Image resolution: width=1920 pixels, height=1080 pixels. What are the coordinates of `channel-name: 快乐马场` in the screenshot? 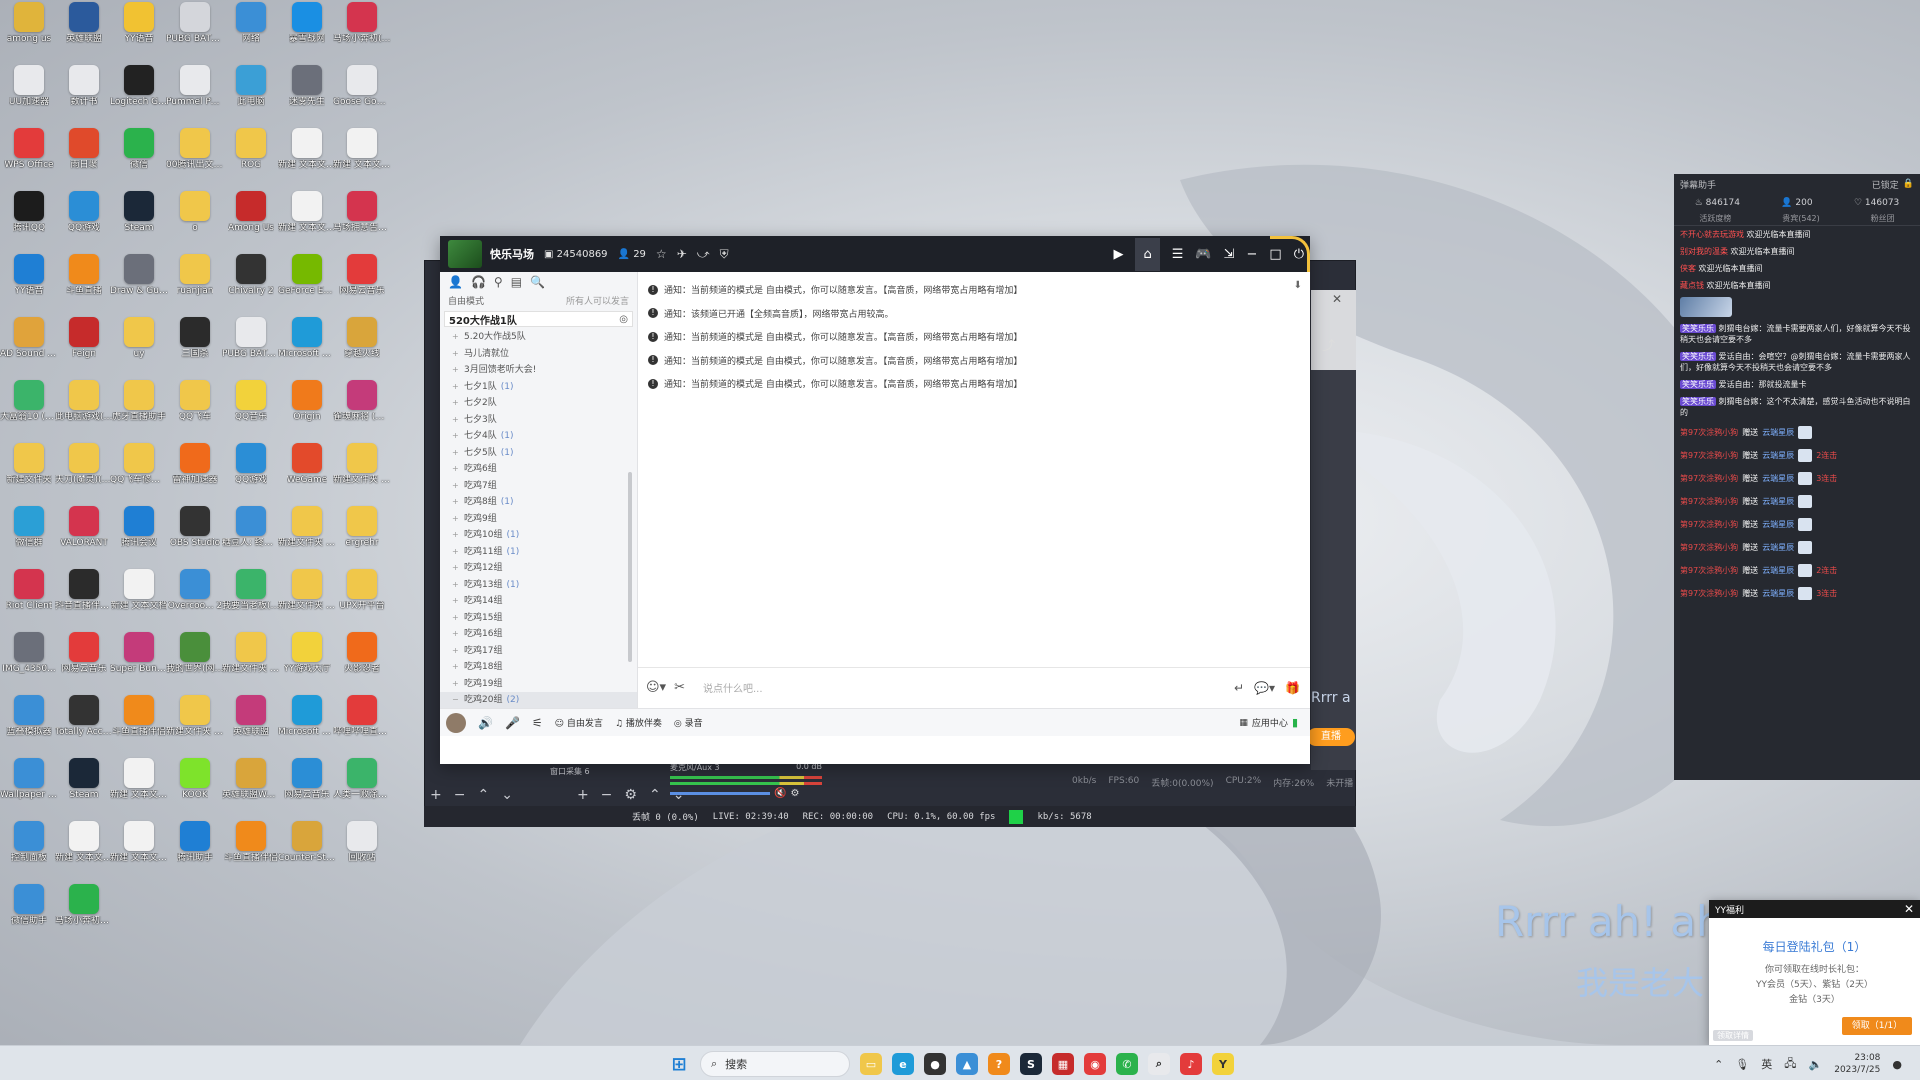 It's located at (512, 254).